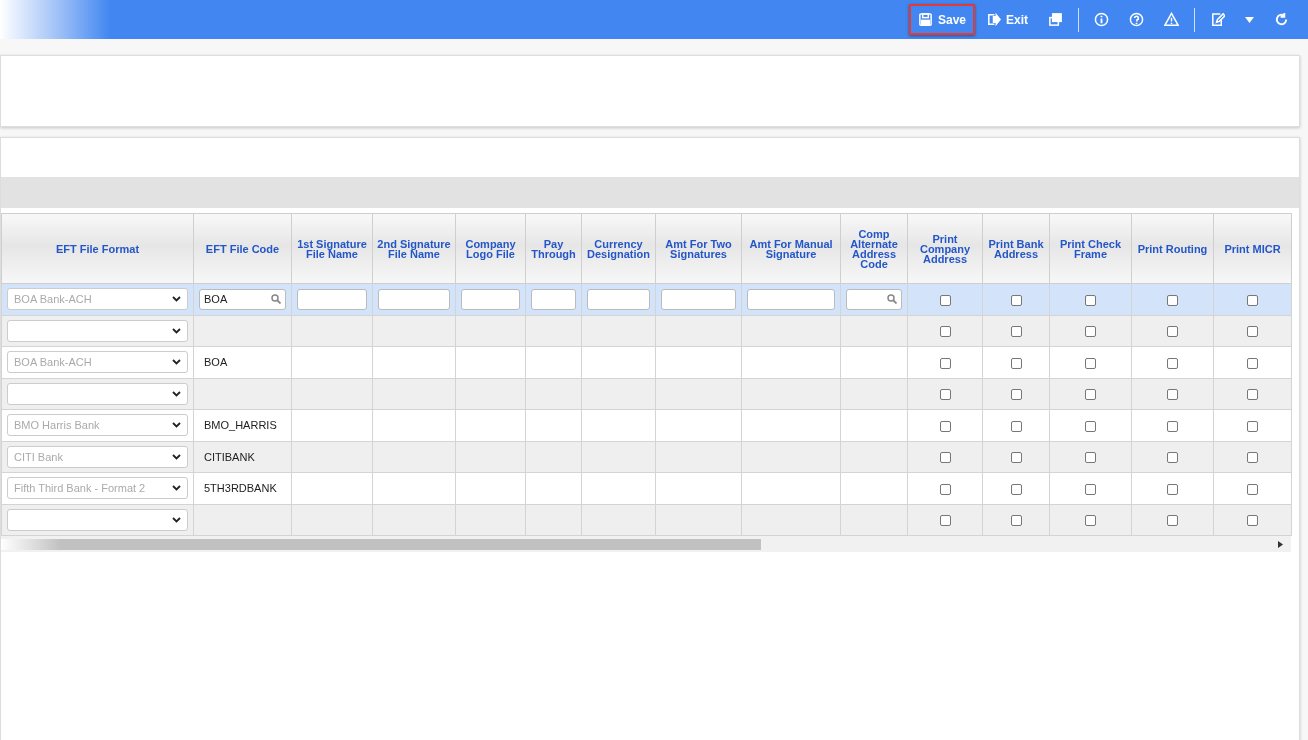 Image resolution: width=1308 pixels, height=740 pixels. I want to click on table-cell: 5TH3RDBANK, so click(240, 488).